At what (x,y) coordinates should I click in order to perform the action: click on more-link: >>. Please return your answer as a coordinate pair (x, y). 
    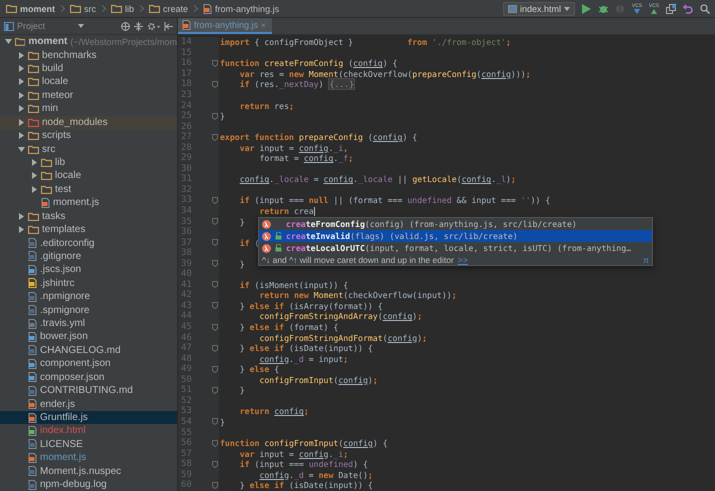
    Looking at the image, I should click on (463, 259).